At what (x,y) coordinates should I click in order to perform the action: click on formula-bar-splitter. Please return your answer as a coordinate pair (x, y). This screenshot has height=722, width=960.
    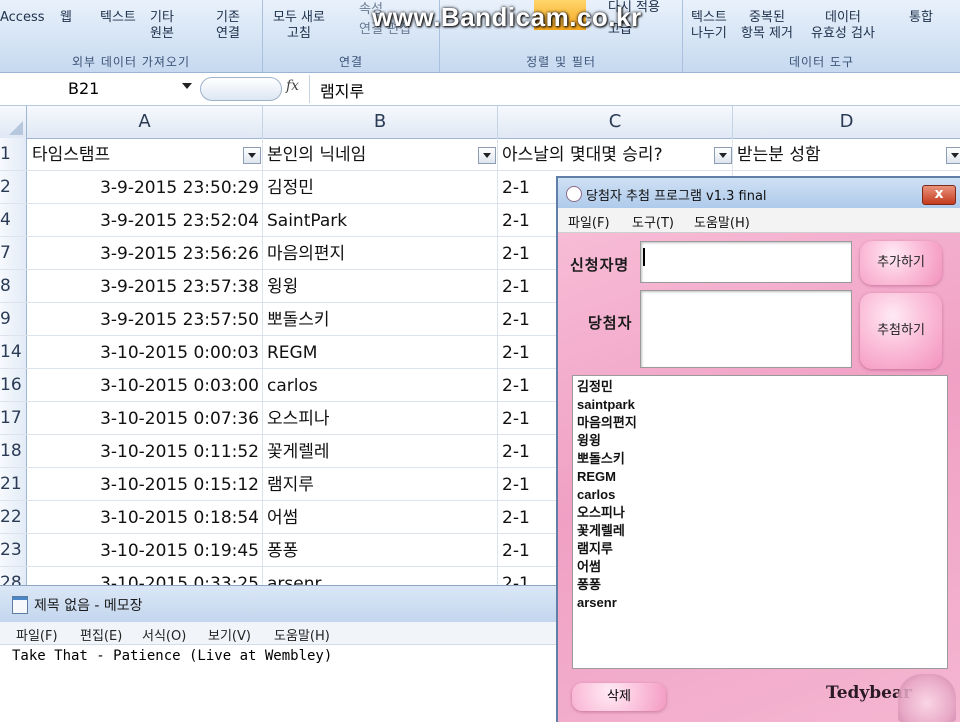
    Looking at the image, I should click on (241, 89).